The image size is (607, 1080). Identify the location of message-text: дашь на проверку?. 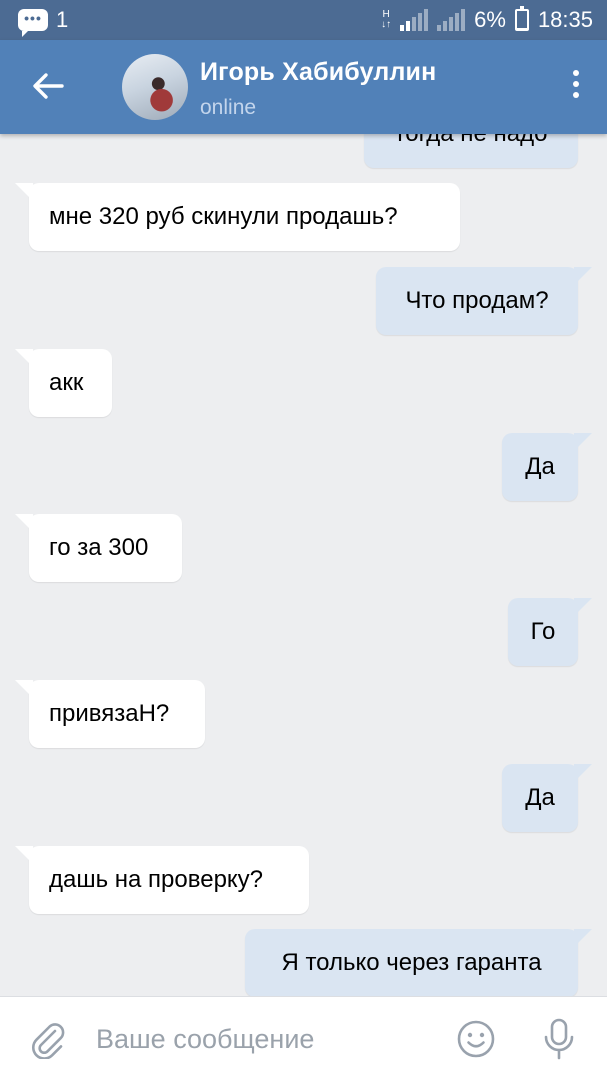
(156, 879).